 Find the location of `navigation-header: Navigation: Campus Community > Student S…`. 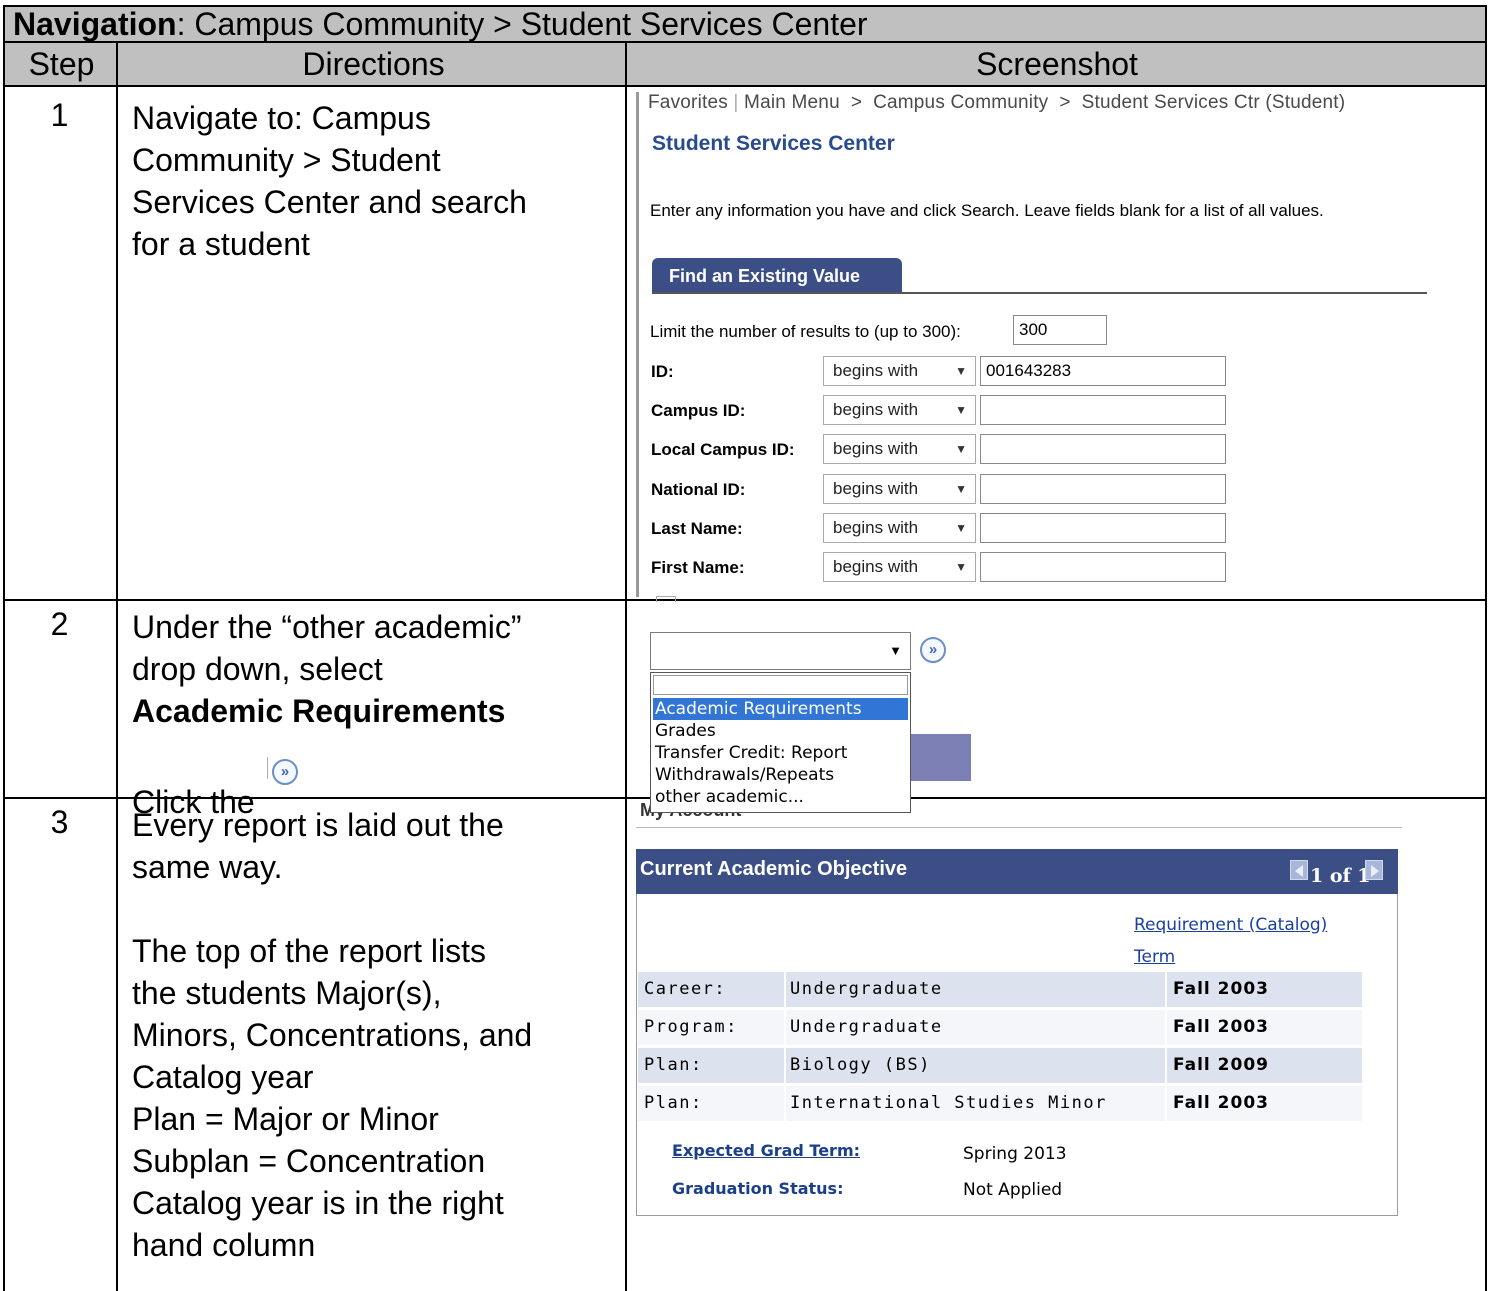

navigation-header: Navigation: Campus Community > Student S… is located at coordinates (745, 24).